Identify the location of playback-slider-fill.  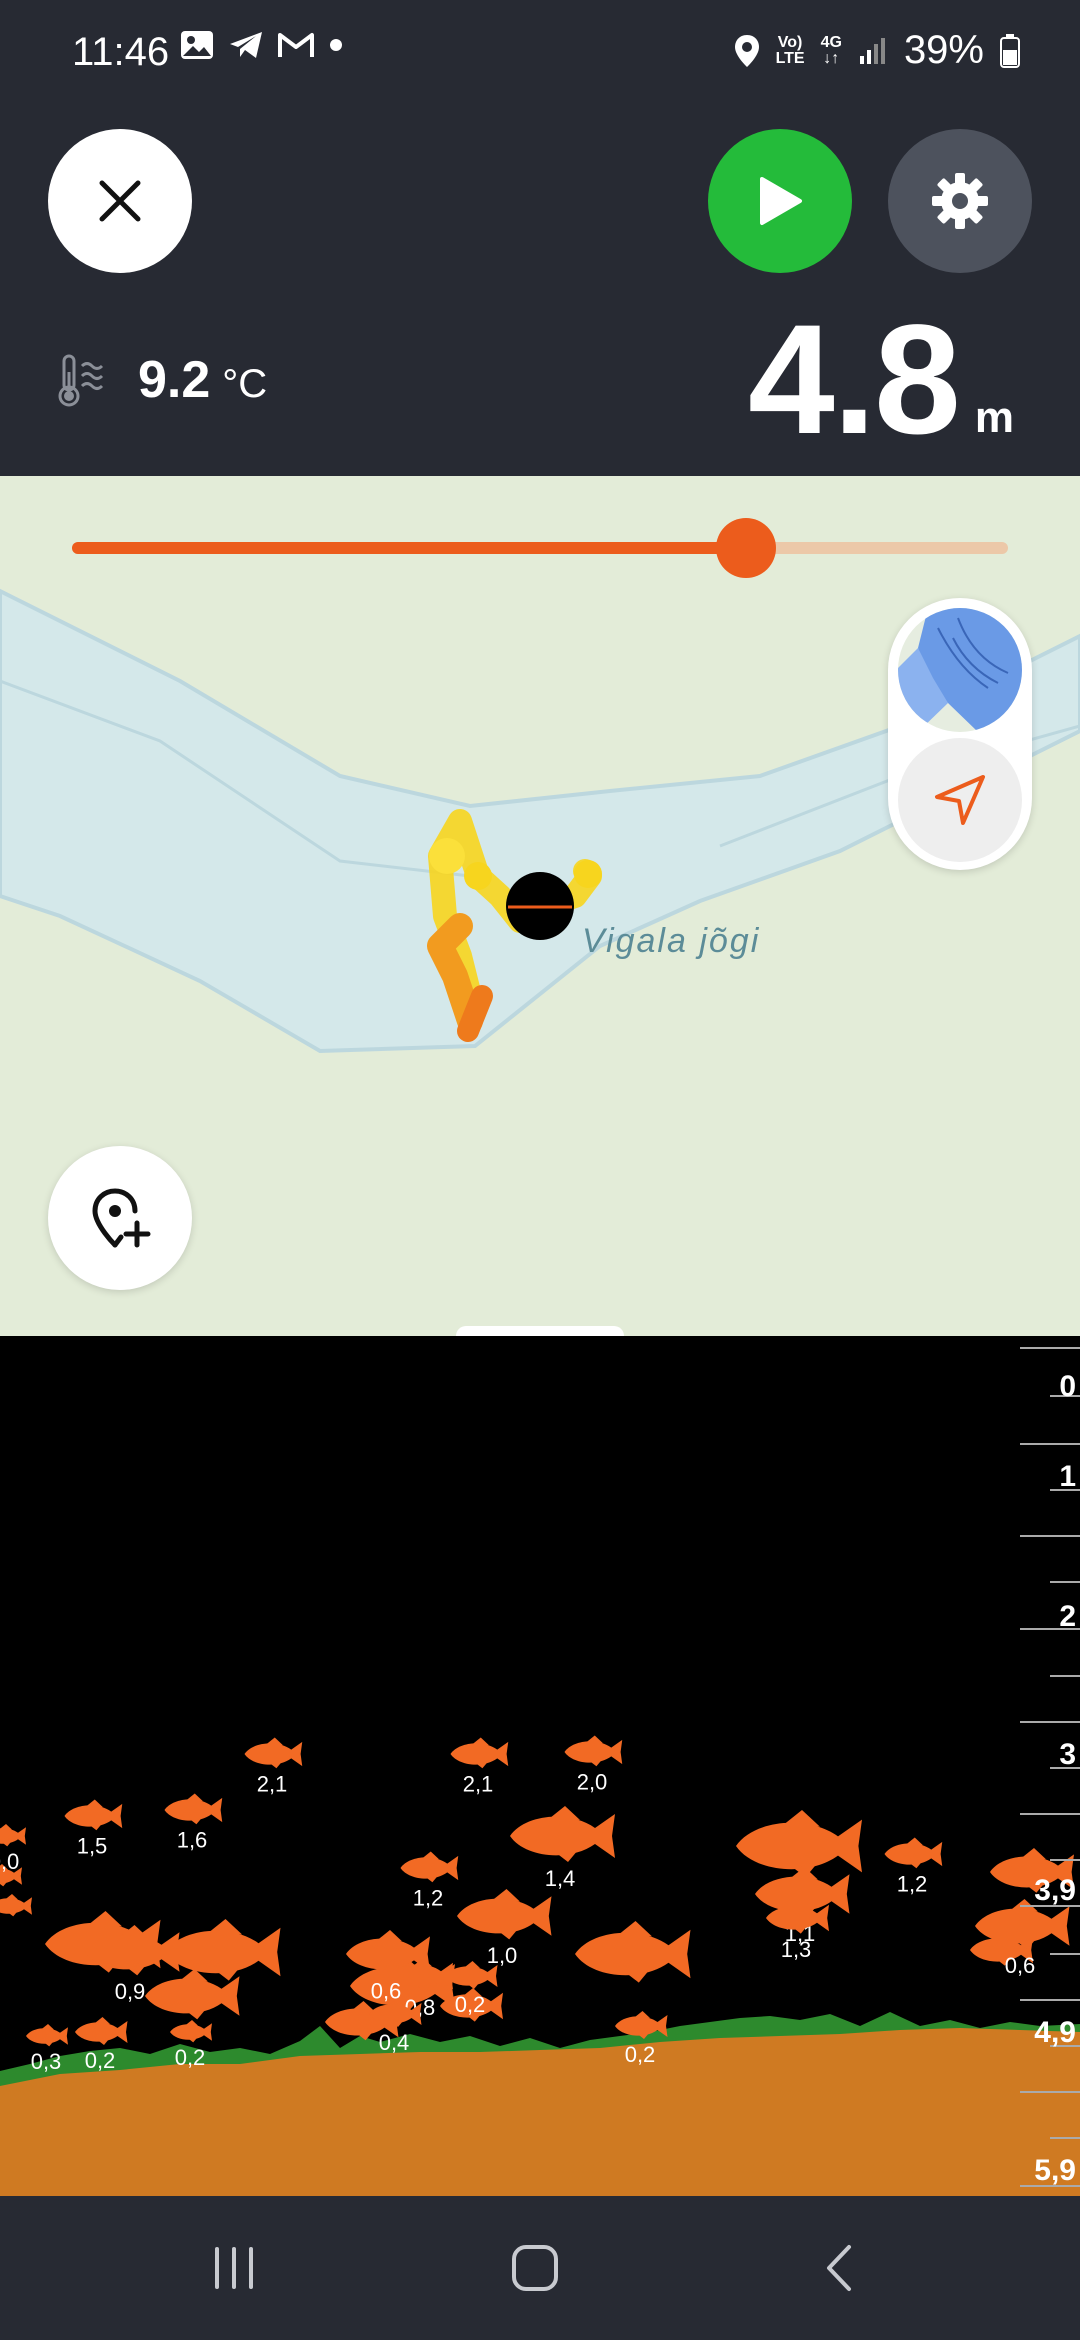
(409, 548).